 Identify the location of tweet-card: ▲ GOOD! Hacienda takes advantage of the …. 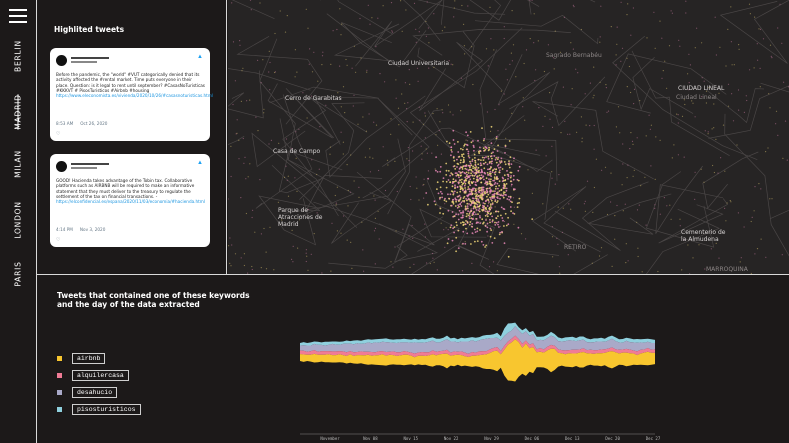
(130, 200).